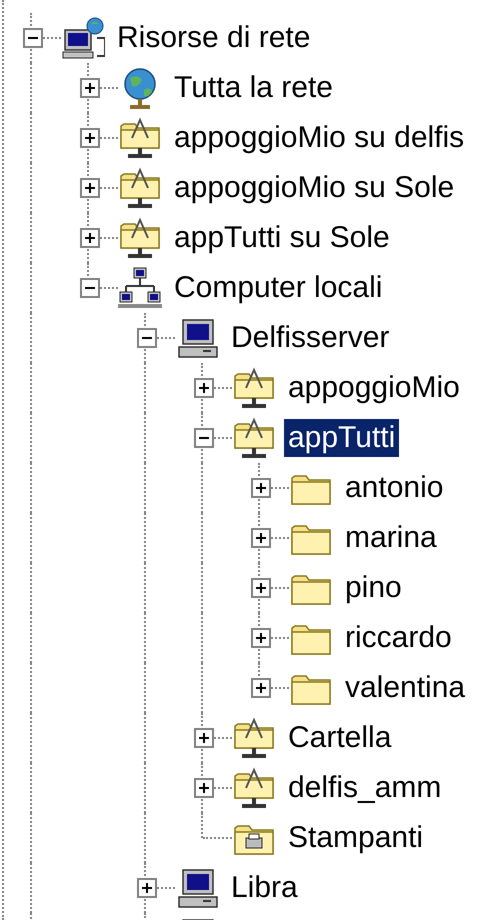 The image size is (479, 920). Describe the element at coordinates (373, 588) in the screenshot. I see `tree-item: pino` at that location.